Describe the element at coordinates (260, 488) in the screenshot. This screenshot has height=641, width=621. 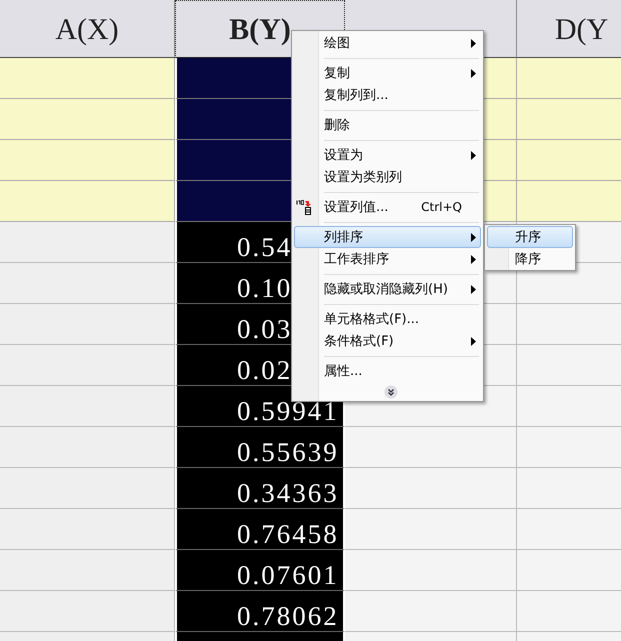
I see `table-cell: 0.34363` at that location.